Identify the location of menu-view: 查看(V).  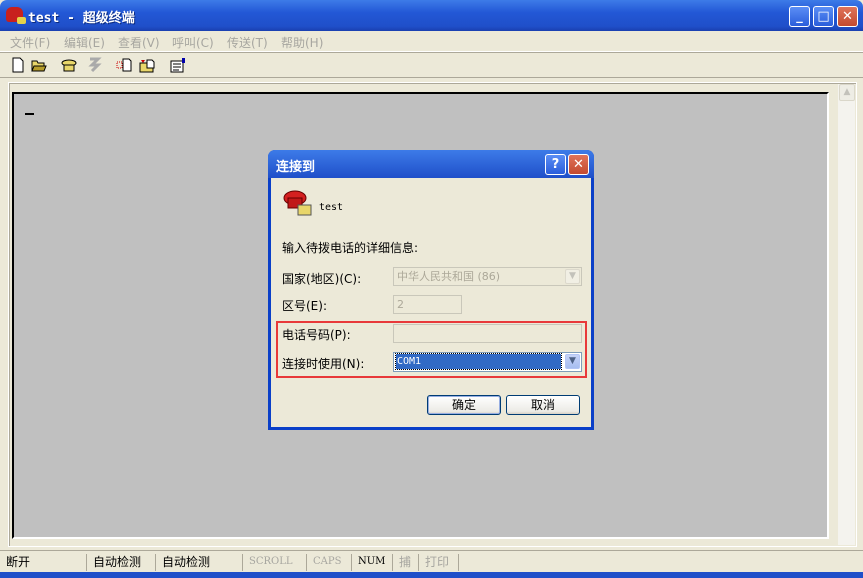
(139, 42).